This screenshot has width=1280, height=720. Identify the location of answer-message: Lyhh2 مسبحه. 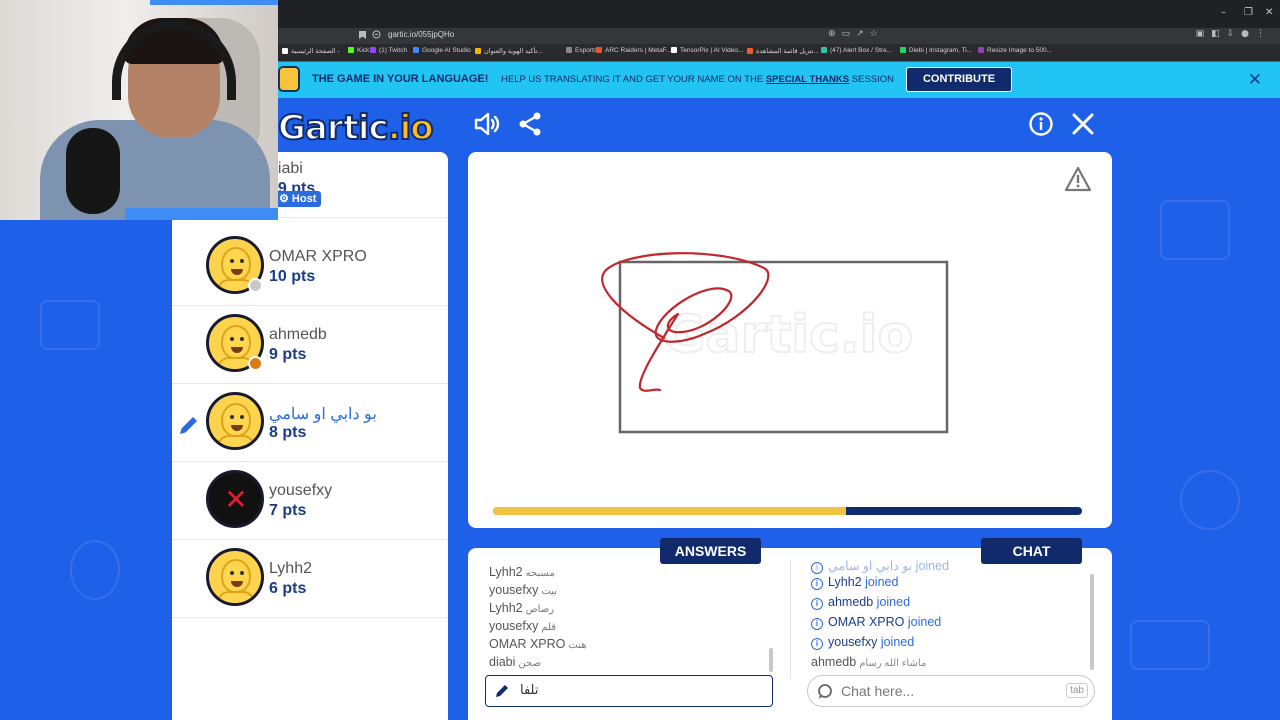
(538, 574).